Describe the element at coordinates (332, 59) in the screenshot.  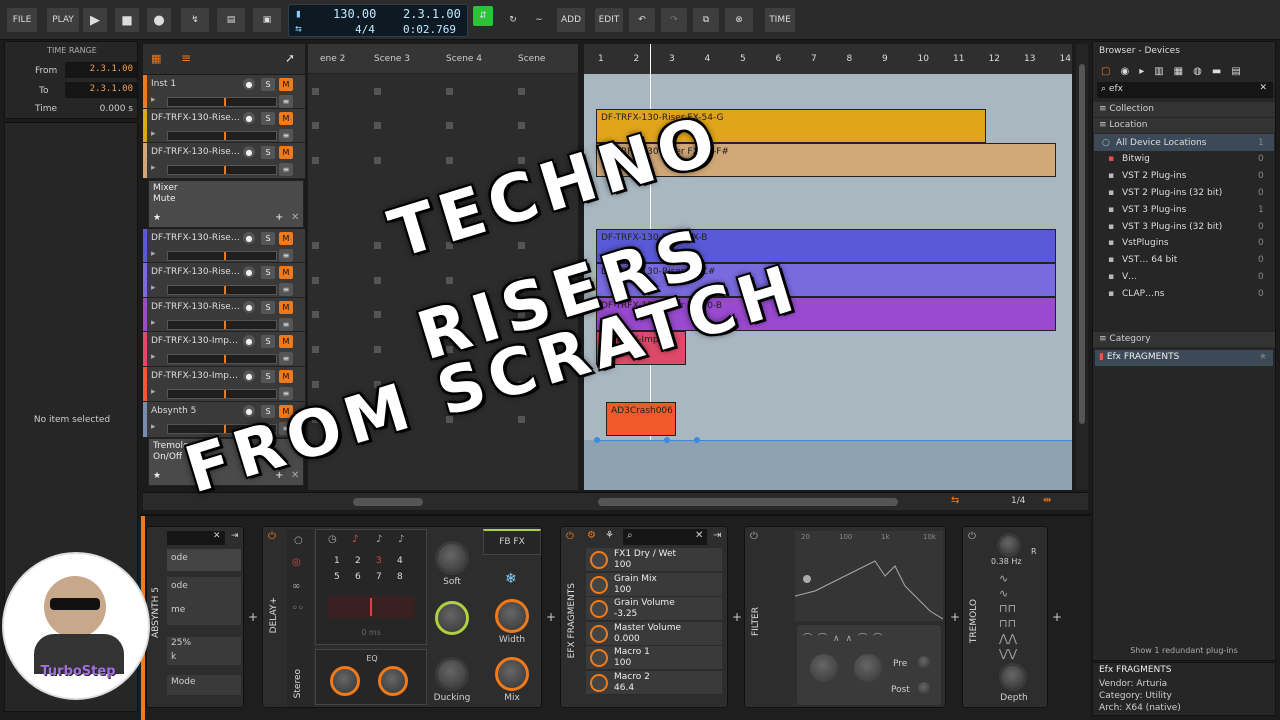
I see `scene-label: ene 2` at that location.